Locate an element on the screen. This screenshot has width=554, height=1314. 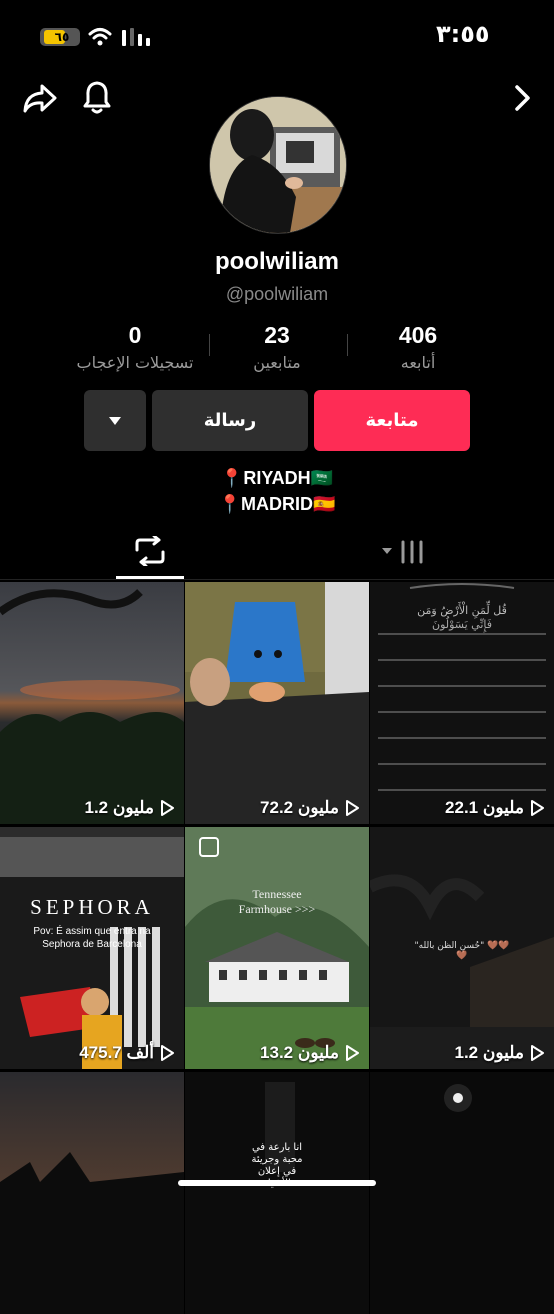
view-count: 72.2 مليون is located at coordinates (309, 808).